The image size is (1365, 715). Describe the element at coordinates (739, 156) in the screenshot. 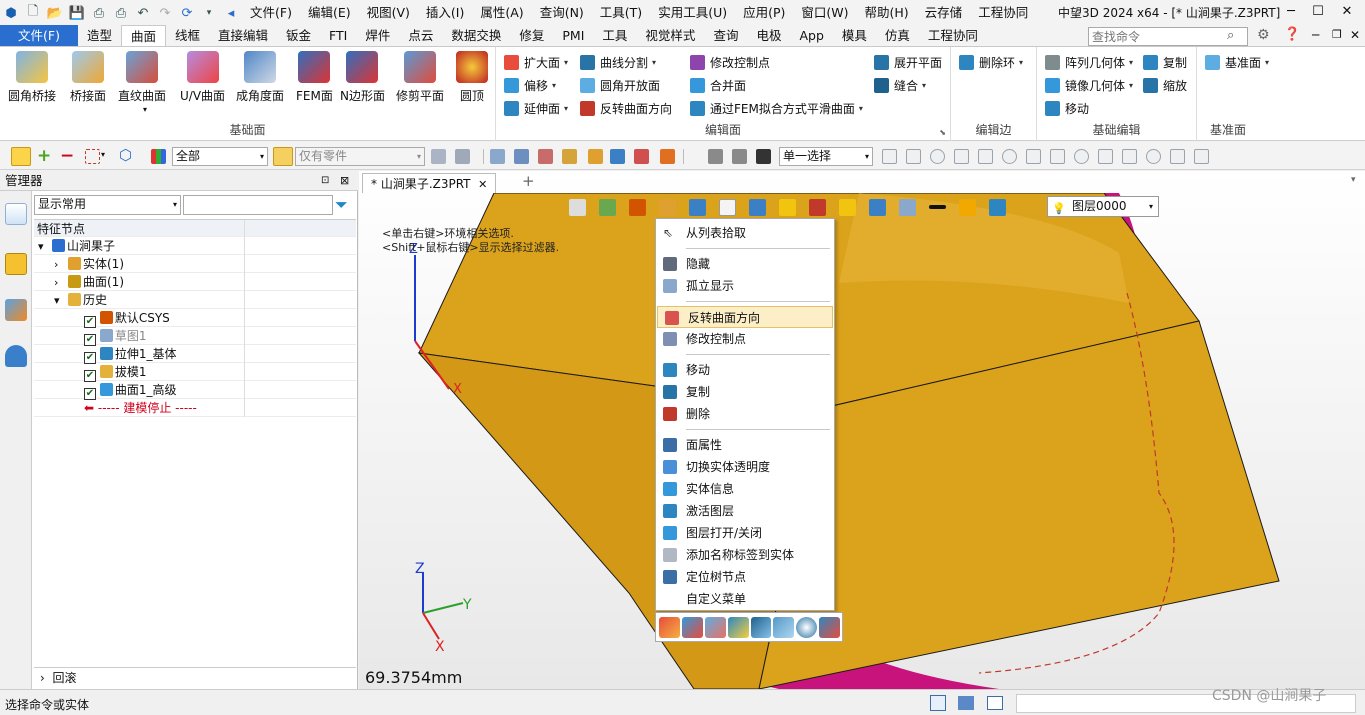

I see `refresh-icon` at that location.